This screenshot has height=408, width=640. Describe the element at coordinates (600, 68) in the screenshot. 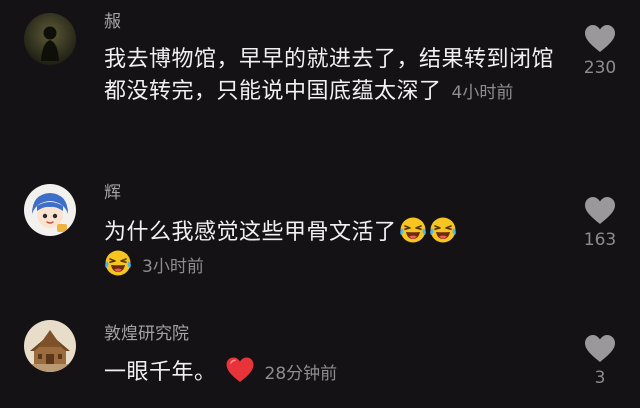

I see `like-count: 230` at that location.